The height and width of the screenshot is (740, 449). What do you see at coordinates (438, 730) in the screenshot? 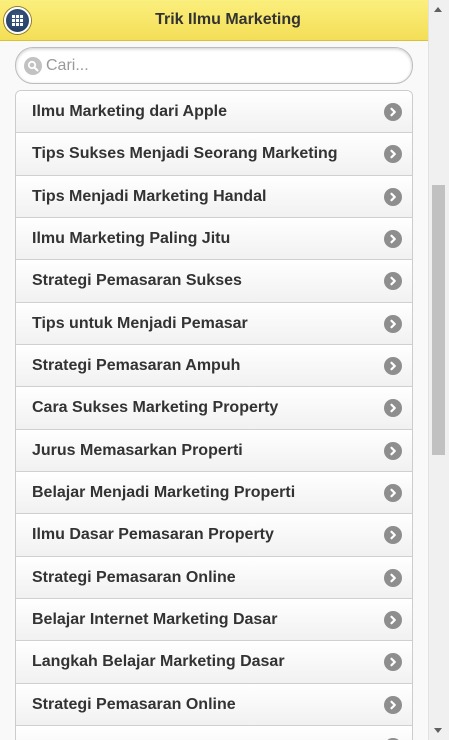
I see `scroll-down-icon` at bounding box center [438, 730].